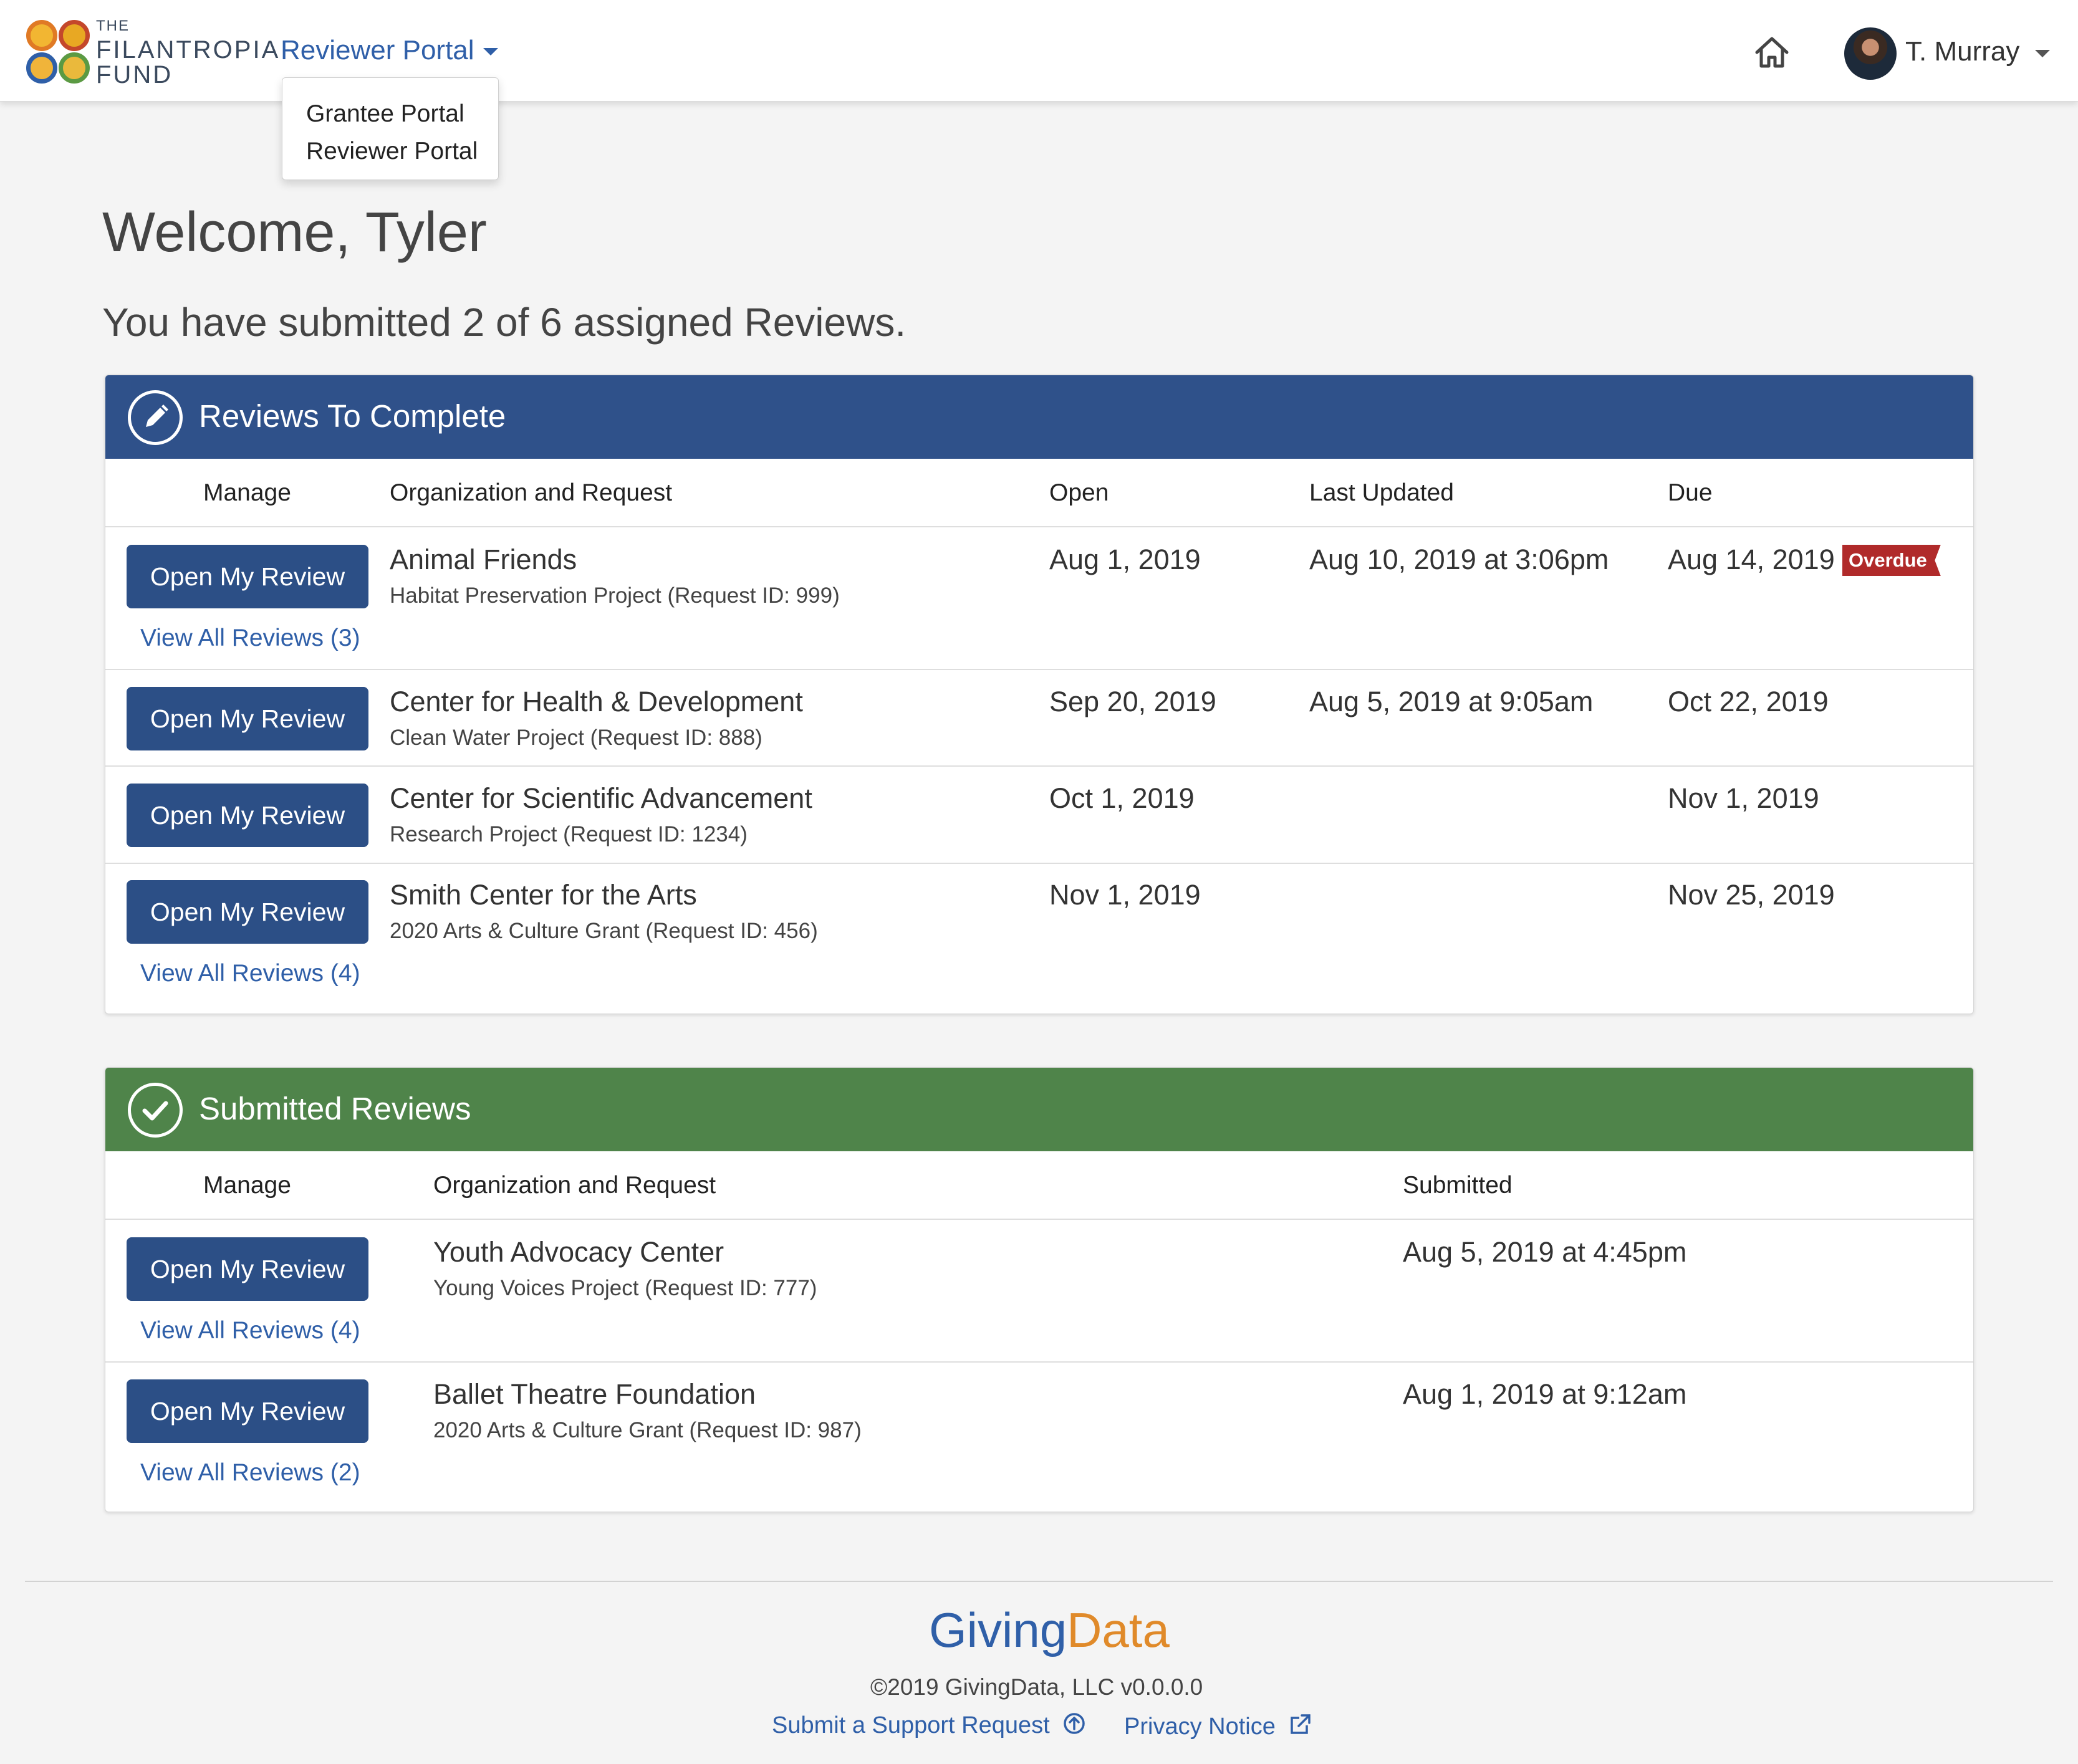 This screenshot has height=1764, width=2078. I want to click on organization-name: Youth Advocacy Center, so click(578, 1252).